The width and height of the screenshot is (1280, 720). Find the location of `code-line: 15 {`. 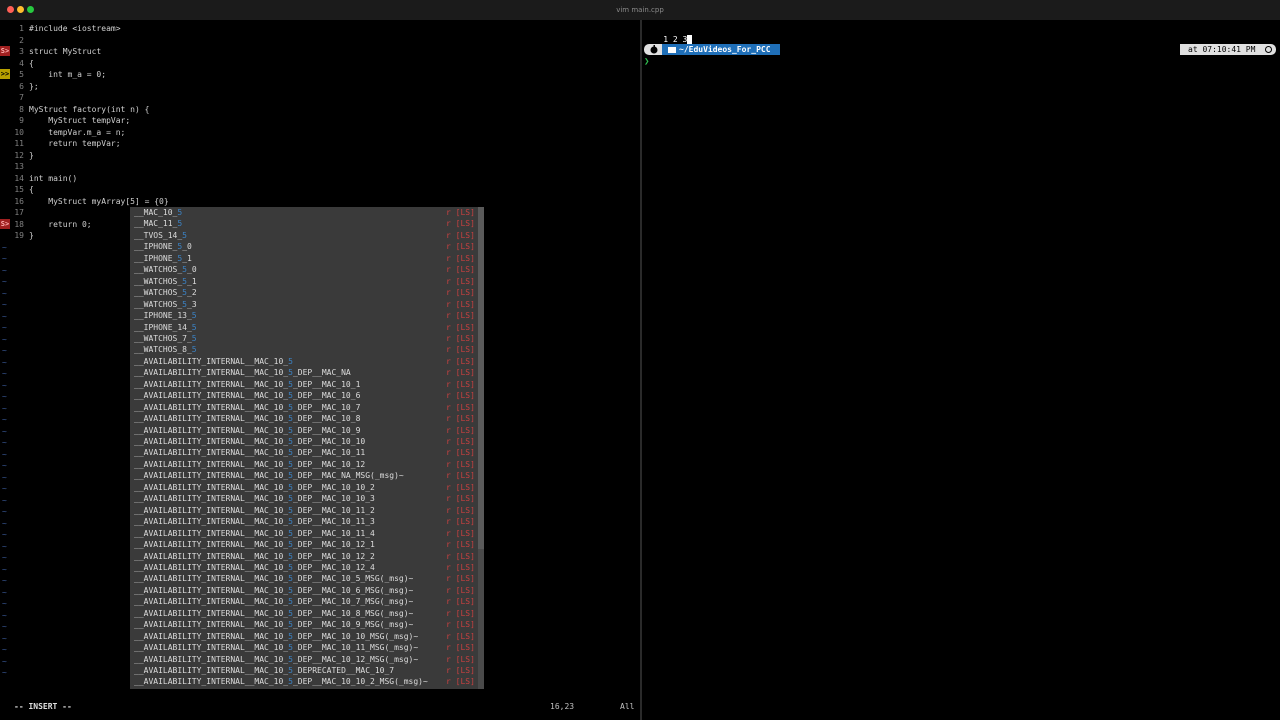

code-line: 15 { is located at coordinates (320, 189).